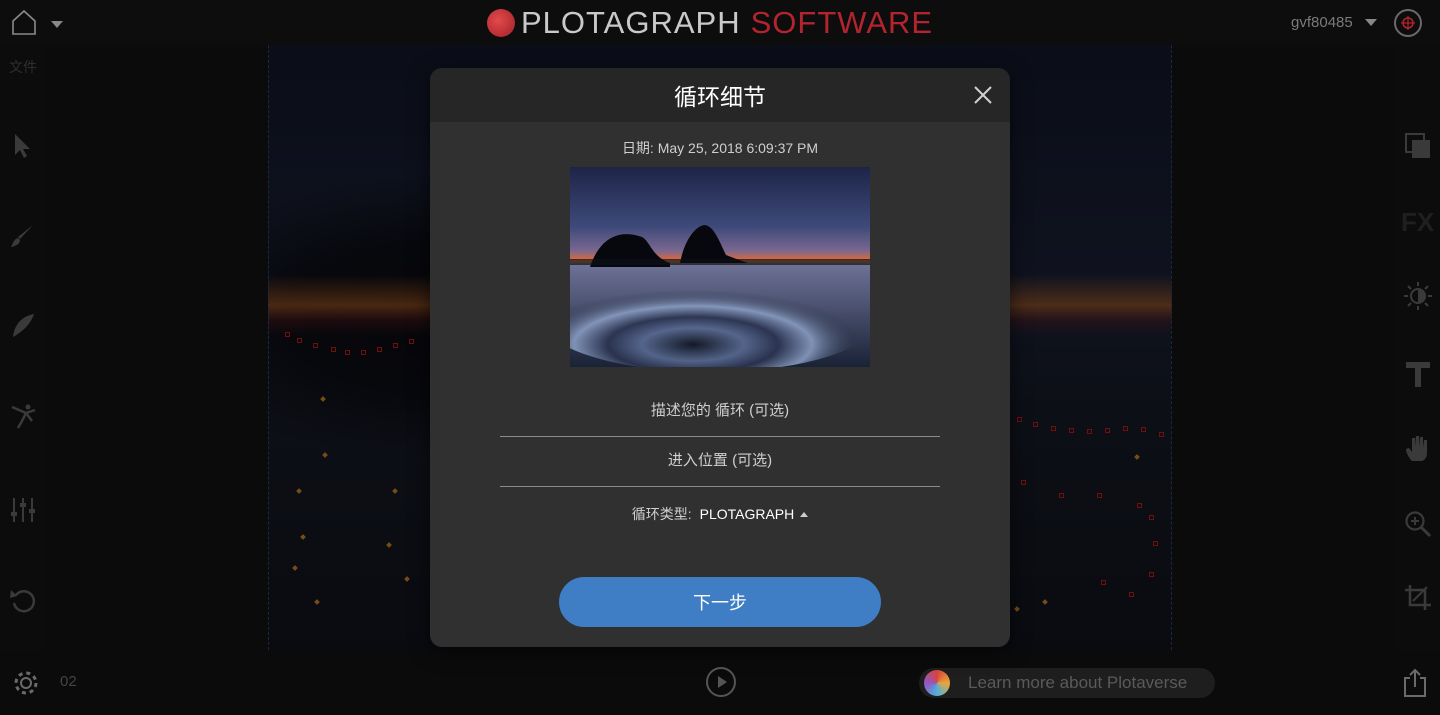  I want to click on loop-date: 日期: May 25, 2018 6:09:37 PM, so click(720, 148).